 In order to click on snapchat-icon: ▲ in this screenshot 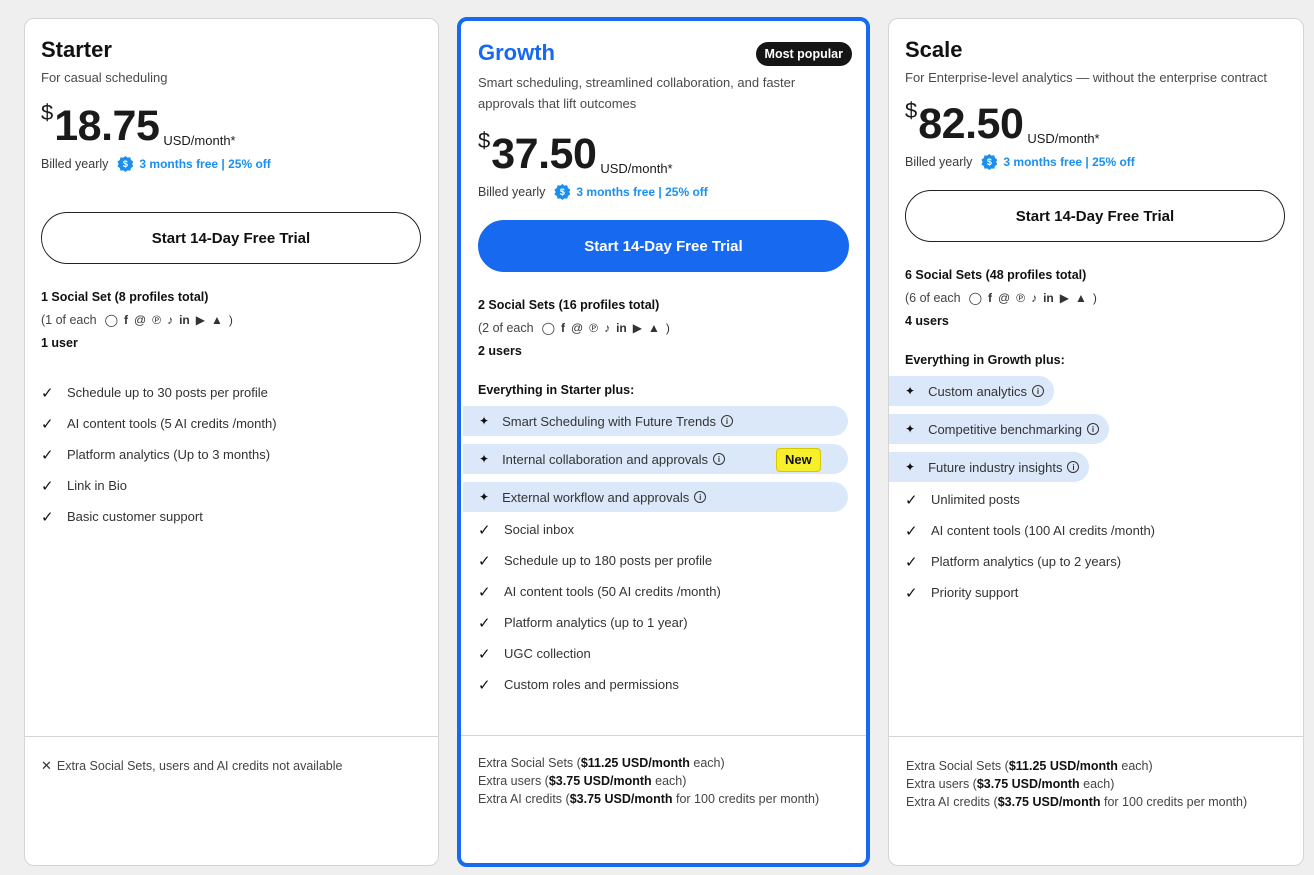, I will do `click(1080, 298)`.